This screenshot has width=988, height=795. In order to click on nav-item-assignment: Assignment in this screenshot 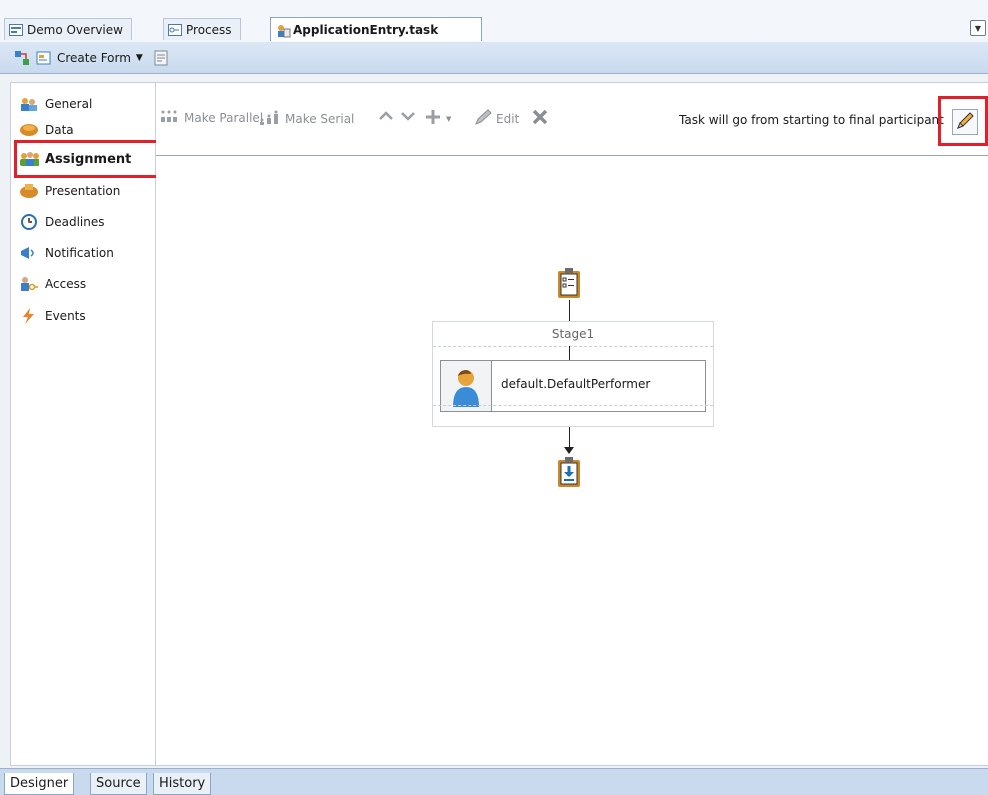, I will do `click(75, 159)`.